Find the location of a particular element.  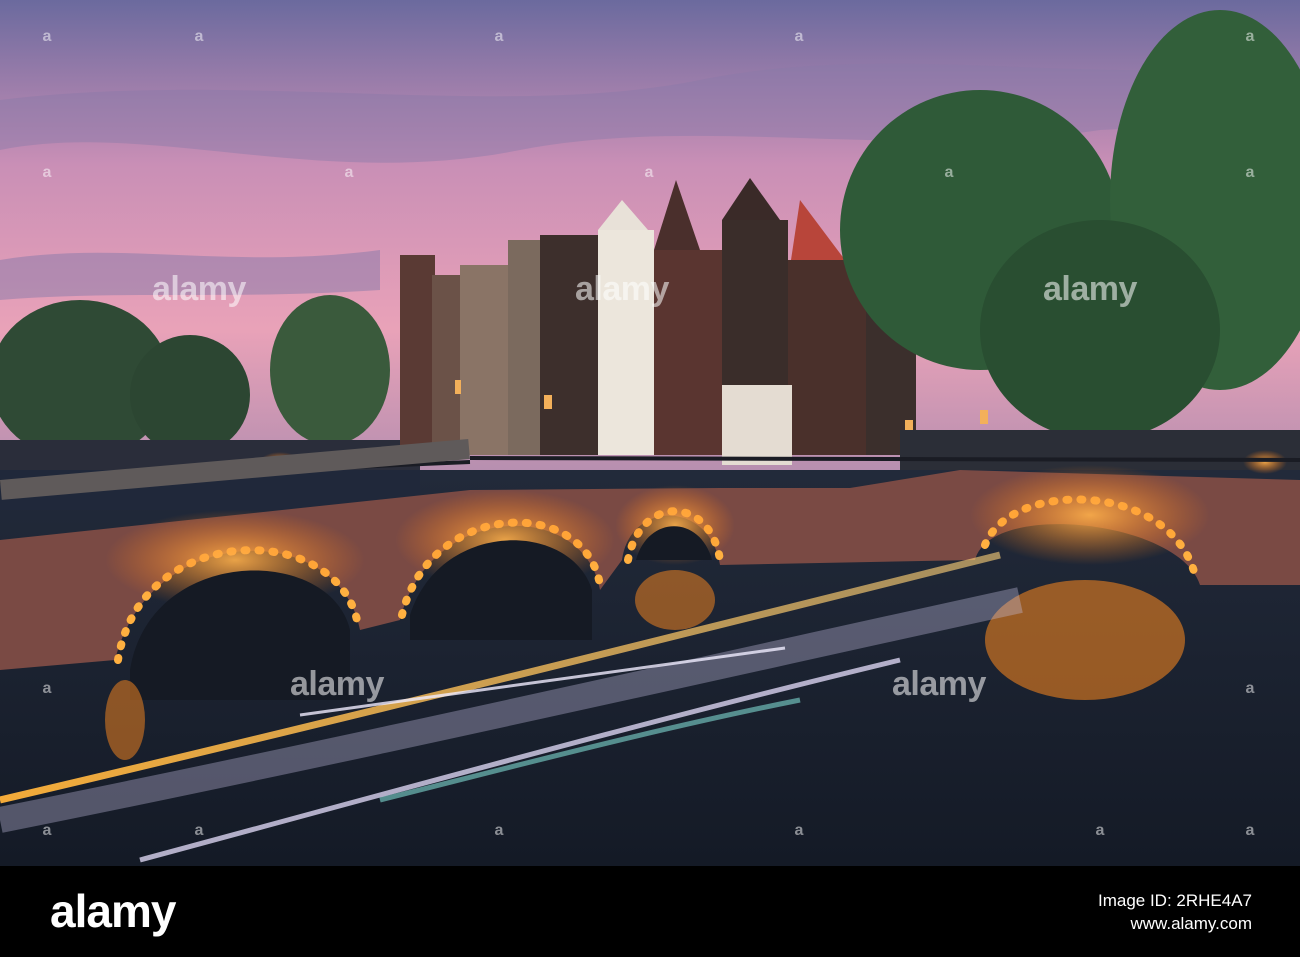

footer-logo: alamy is located at coordinates (113, 911).